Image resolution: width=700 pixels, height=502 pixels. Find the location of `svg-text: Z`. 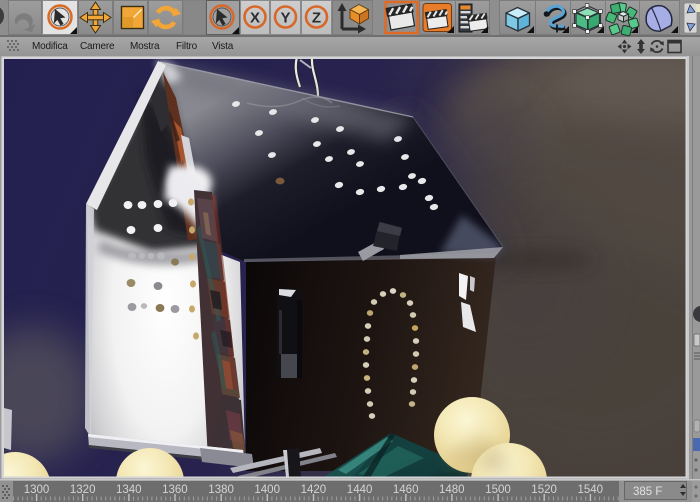

svg-text: Z is located at coordinates (316, 18).